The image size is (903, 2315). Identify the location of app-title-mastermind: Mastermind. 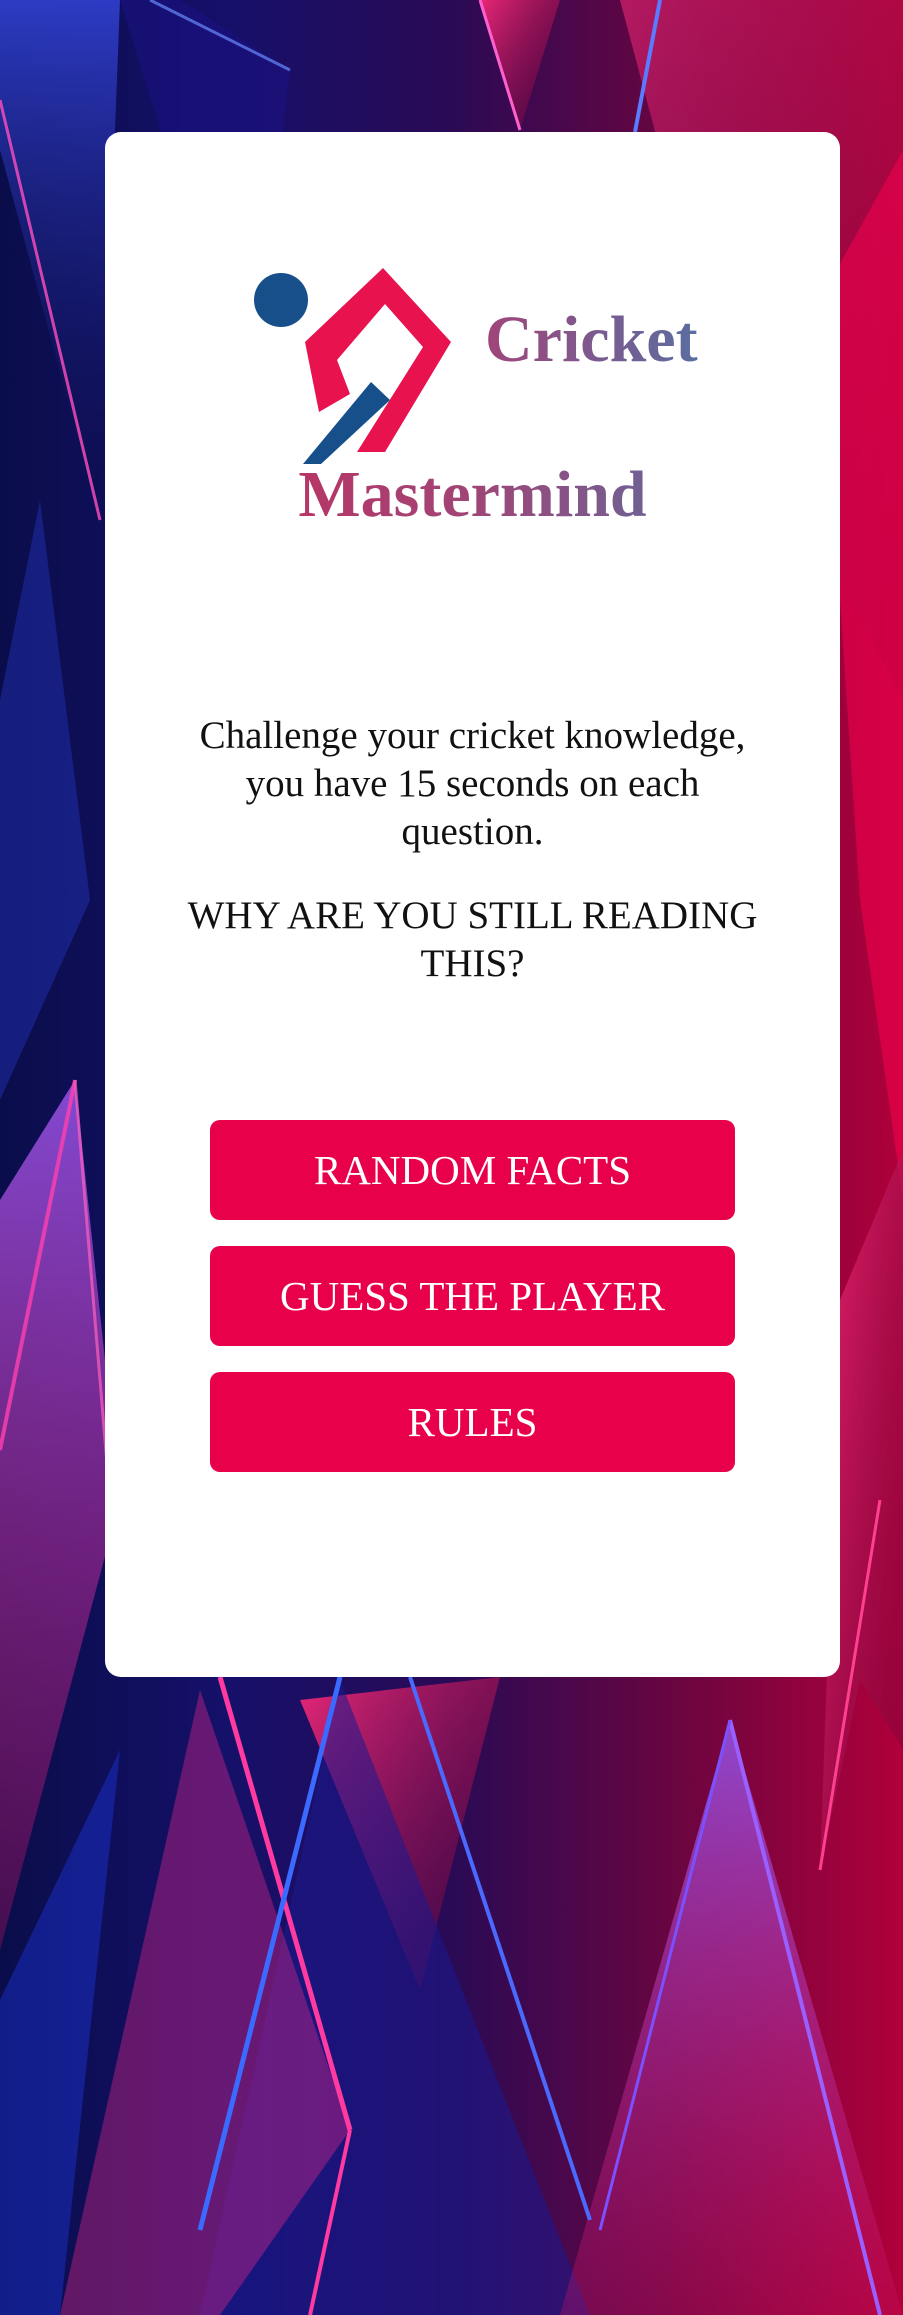
(472, 495).